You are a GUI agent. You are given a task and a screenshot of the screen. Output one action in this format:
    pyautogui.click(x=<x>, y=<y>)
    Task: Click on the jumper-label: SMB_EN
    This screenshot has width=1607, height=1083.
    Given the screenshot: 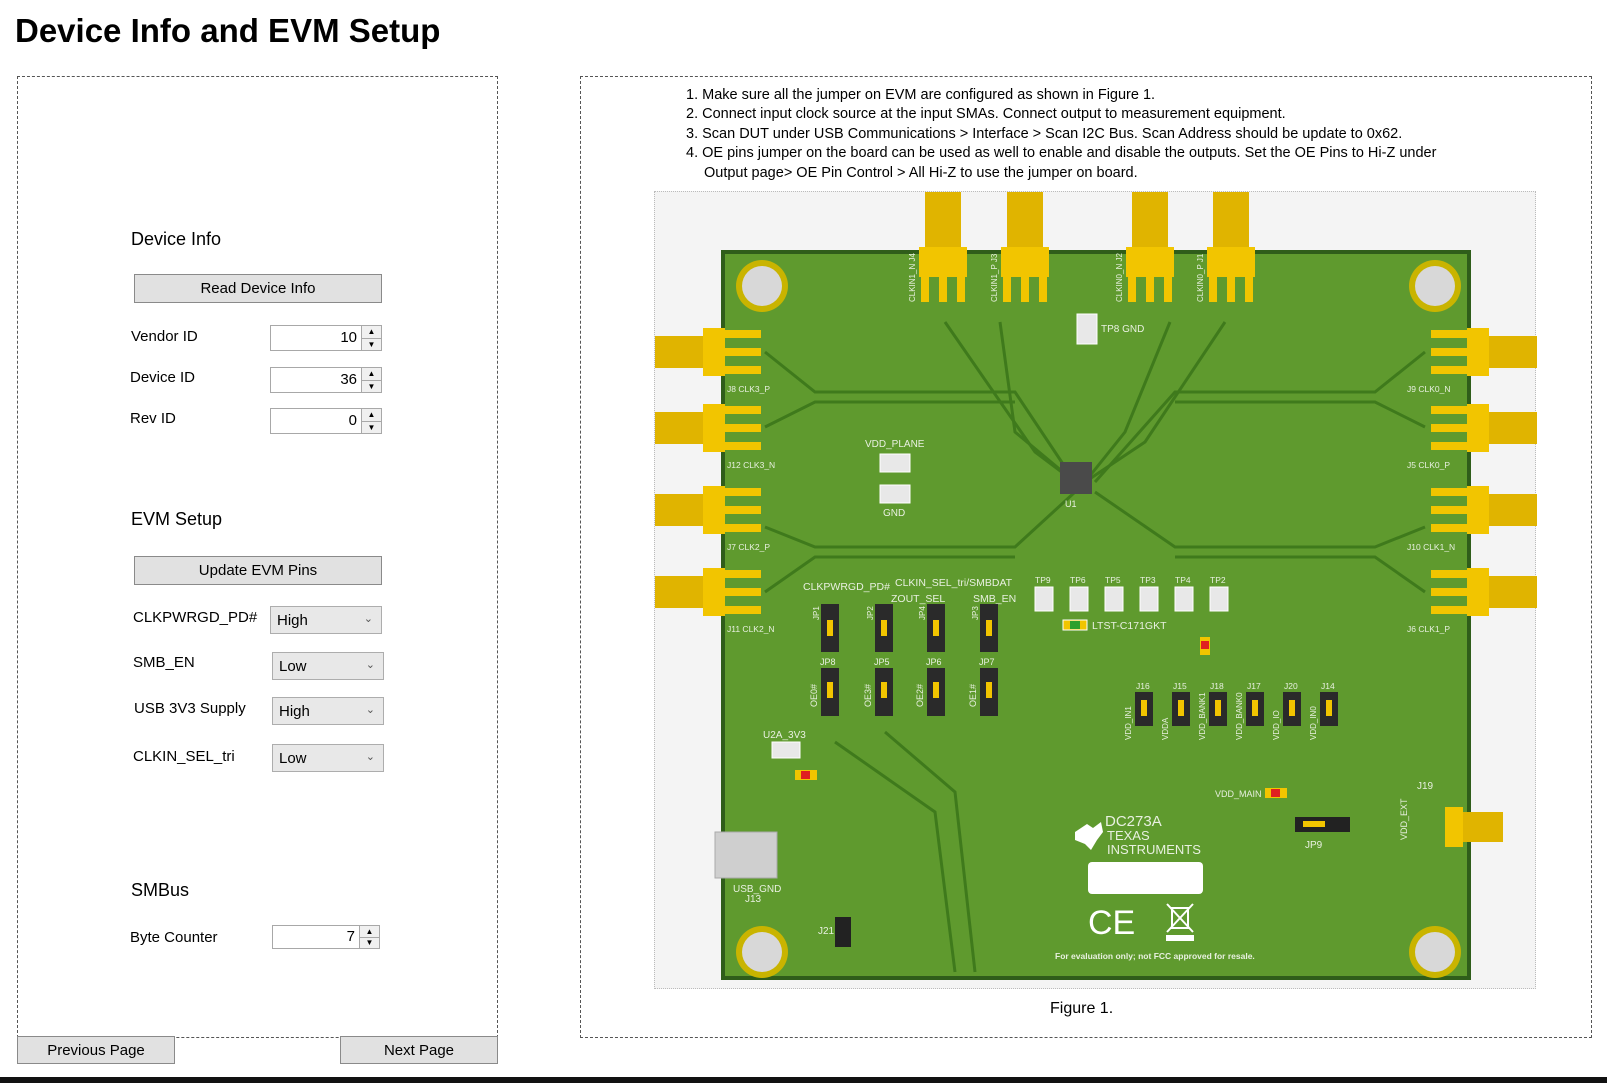 What is the action you would take?
    pyautogui.click(x=994, y=599)
    